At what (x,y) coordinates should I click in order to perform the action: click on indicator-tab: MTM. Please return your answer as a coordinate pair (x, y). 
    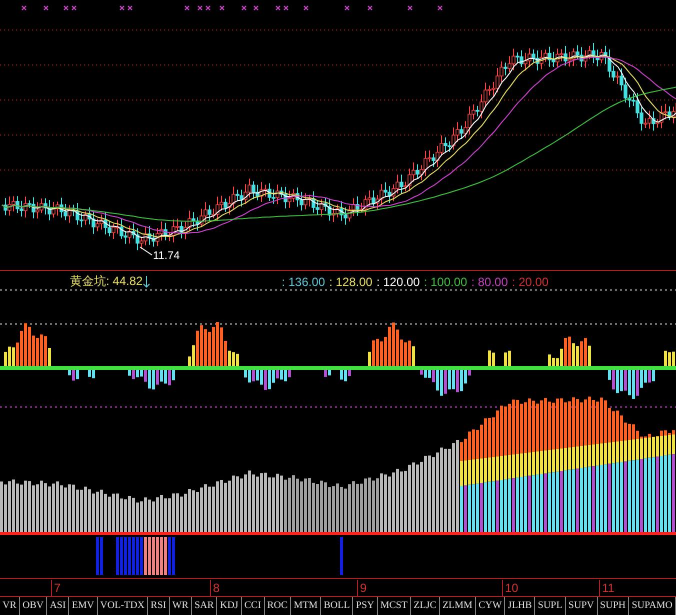
    Looking at the image, I should click on (306, 606).